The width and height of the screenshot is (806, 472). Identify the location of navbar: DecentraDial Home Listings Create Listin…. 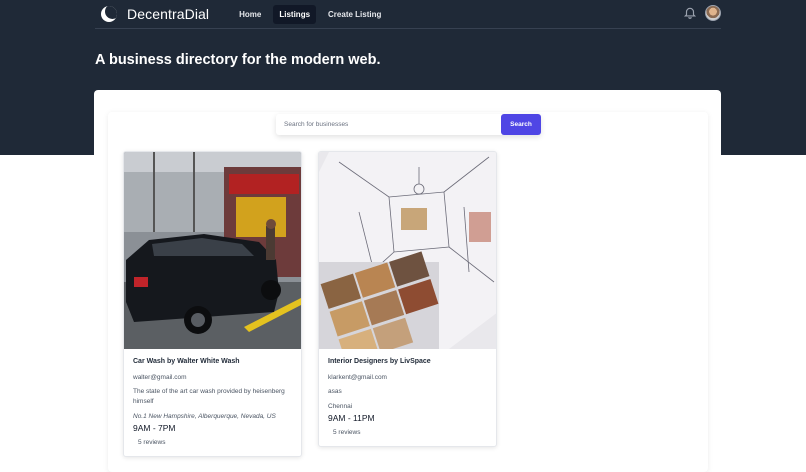
(408, 14).